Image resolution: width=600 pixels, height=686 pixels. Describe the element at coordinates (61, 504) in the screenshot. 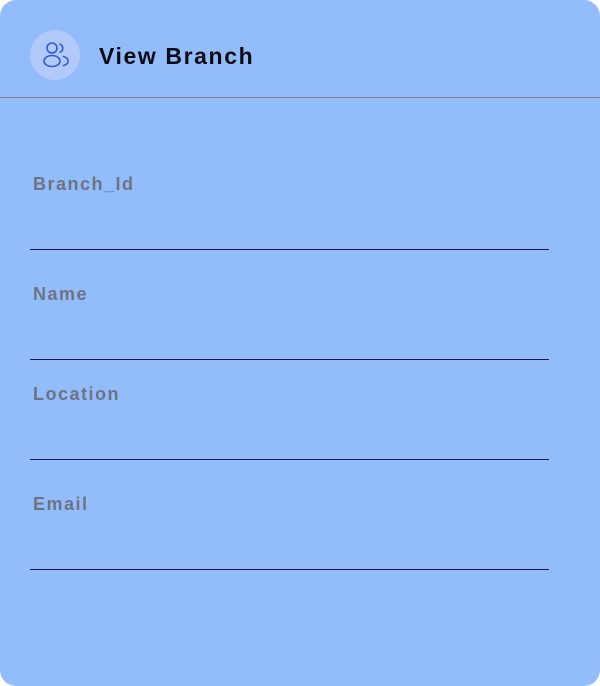

I see `email-label: Email` at that location.